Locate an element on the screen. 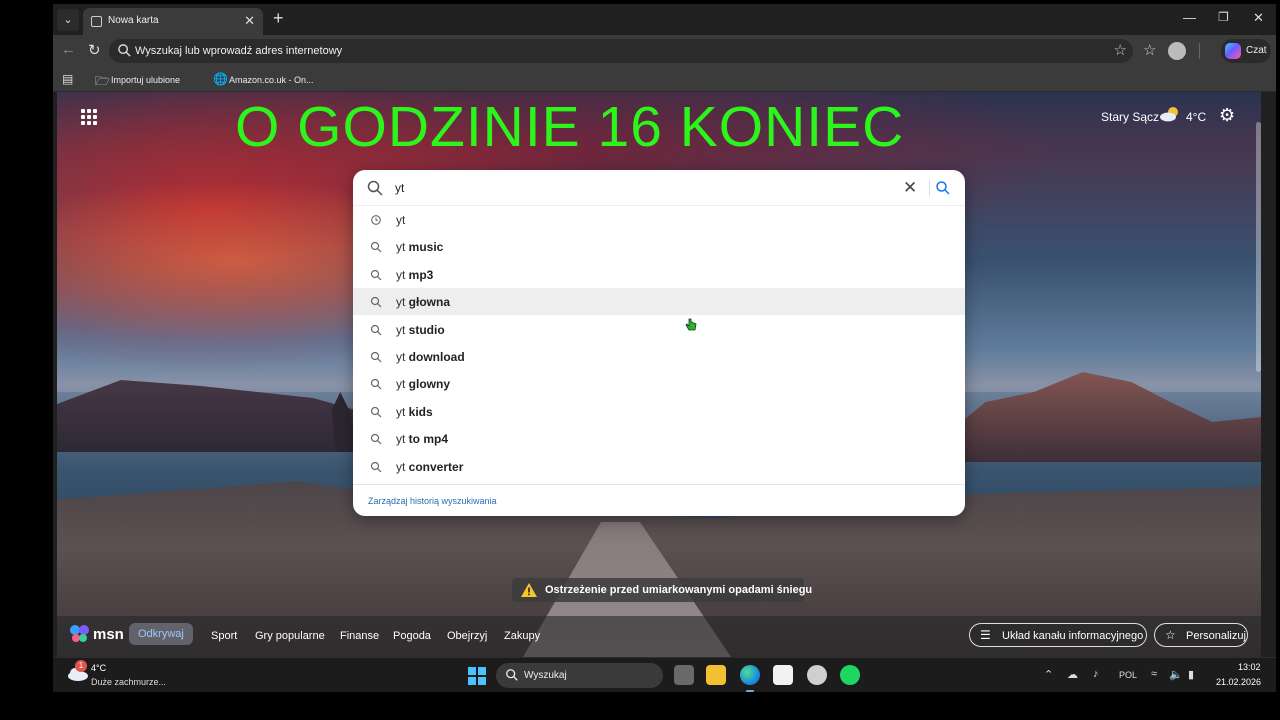  tab-actions-chevron-icon: ⌄ is located at coordinates (68, 20).